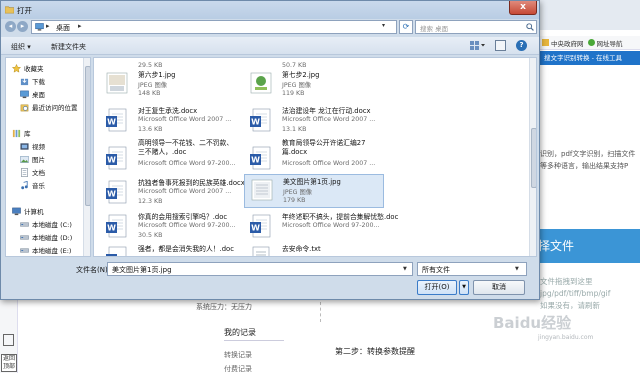 The width and height of the screenshot is (640, 373). I want to click on bookmarks-bar: 中央政府网 网址导航, so click(589, 43).